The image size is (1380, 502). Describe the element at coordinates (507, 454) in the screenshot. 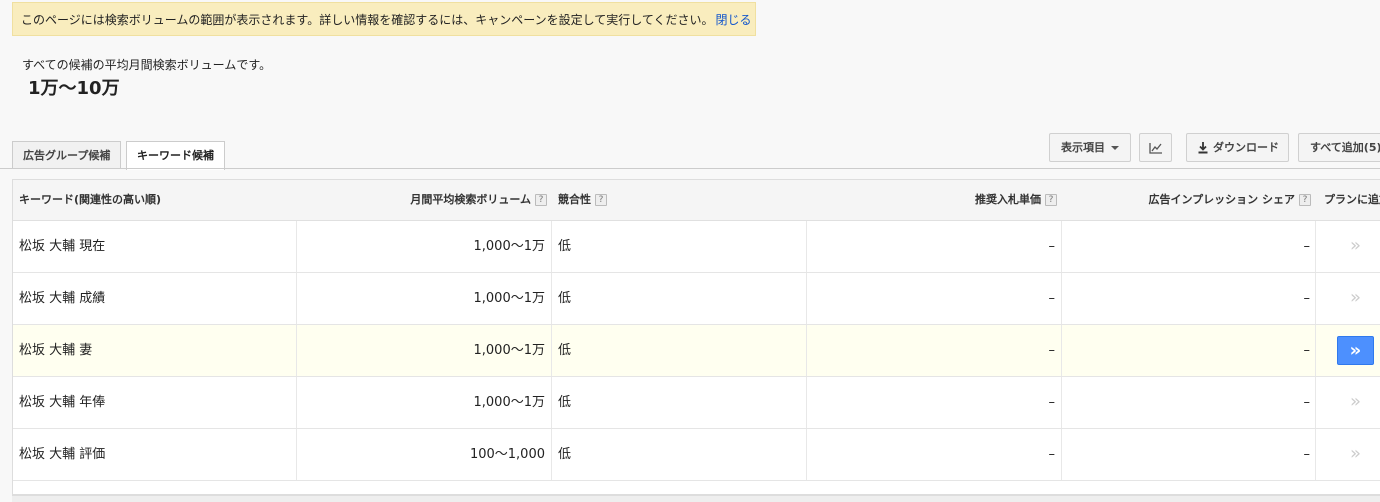

I see `volume-cell: 100〜1,000` at that location.